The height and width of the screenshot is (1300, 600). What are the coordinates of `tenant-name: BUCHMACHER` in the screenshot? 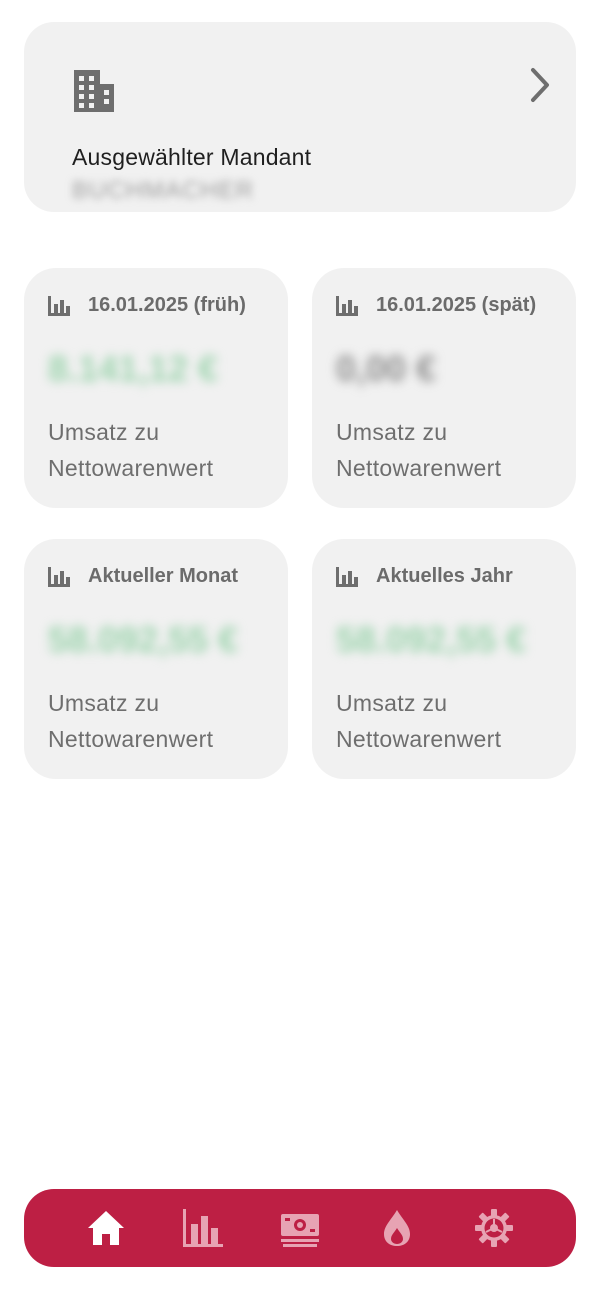 It's located at (163, 190).